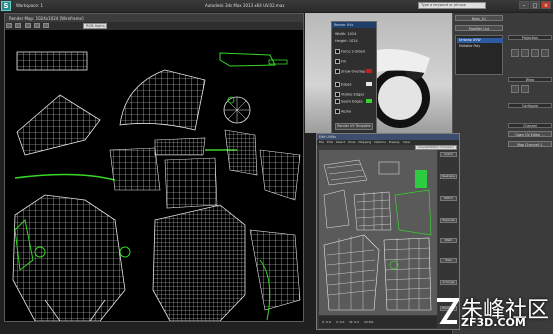 This screenshot has height=334, width=553. I want to click on wrap-unfold-button, so click(525, 89).